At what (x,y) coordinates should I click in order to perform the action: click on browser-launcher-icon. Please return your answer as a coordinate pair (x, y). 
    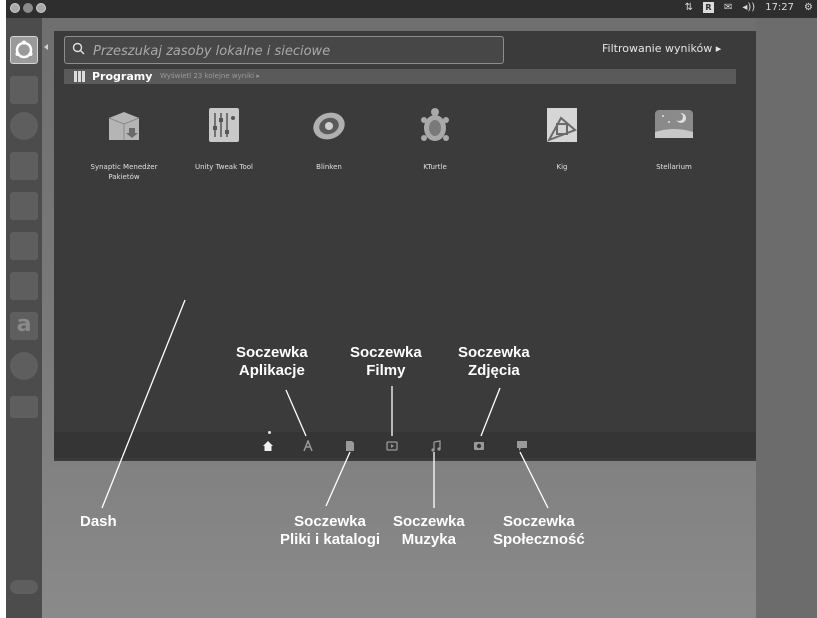
    Looking at the image, I should click on (24, 126).